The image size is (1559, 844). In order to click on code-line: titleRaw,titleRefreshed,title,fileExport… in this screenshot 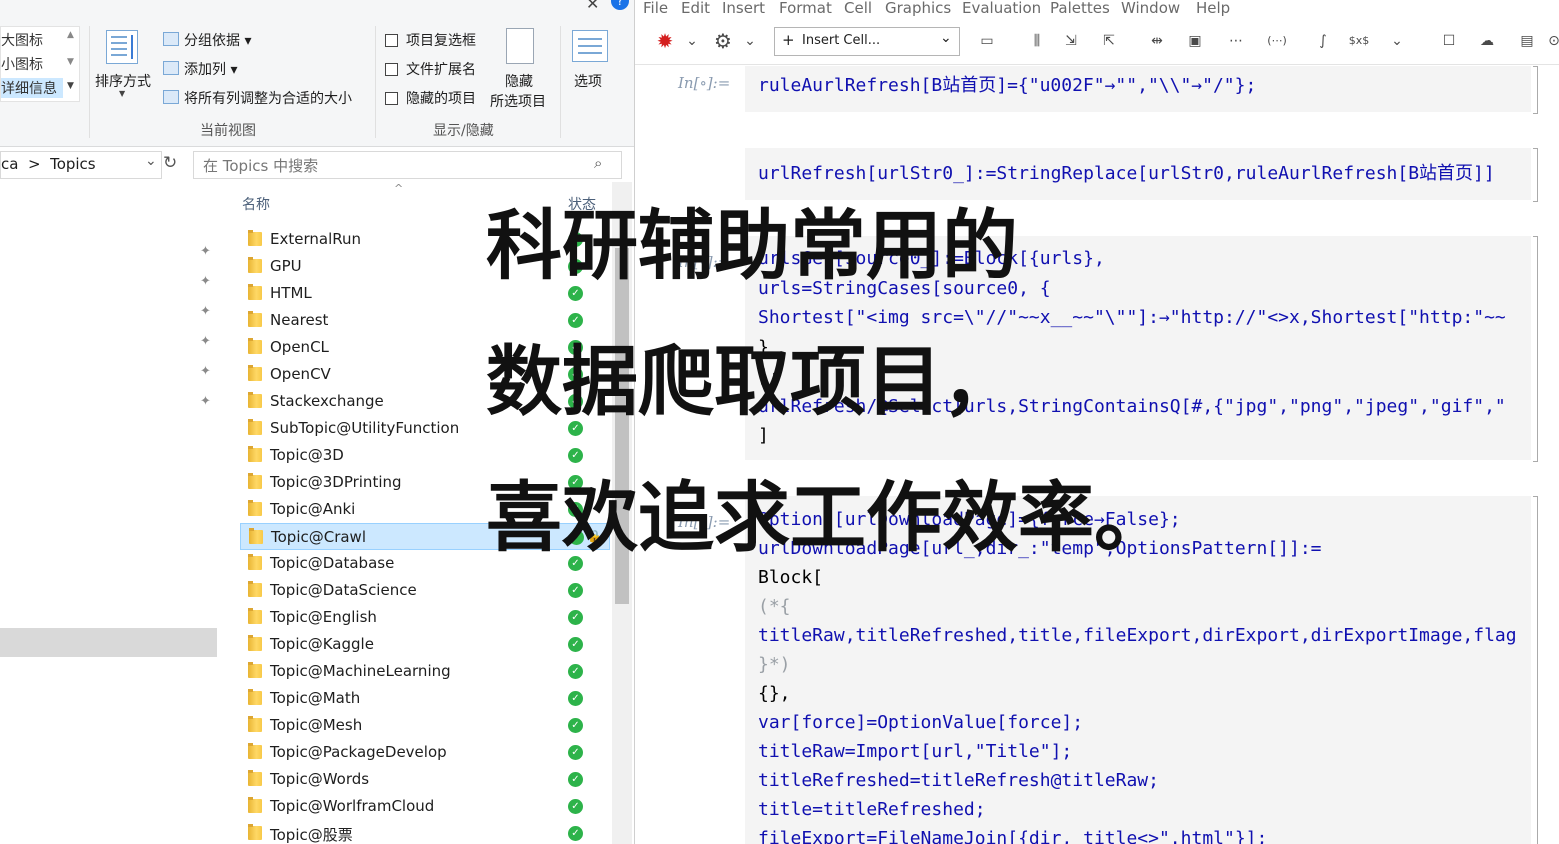, I will do `click(1137, 635)`.